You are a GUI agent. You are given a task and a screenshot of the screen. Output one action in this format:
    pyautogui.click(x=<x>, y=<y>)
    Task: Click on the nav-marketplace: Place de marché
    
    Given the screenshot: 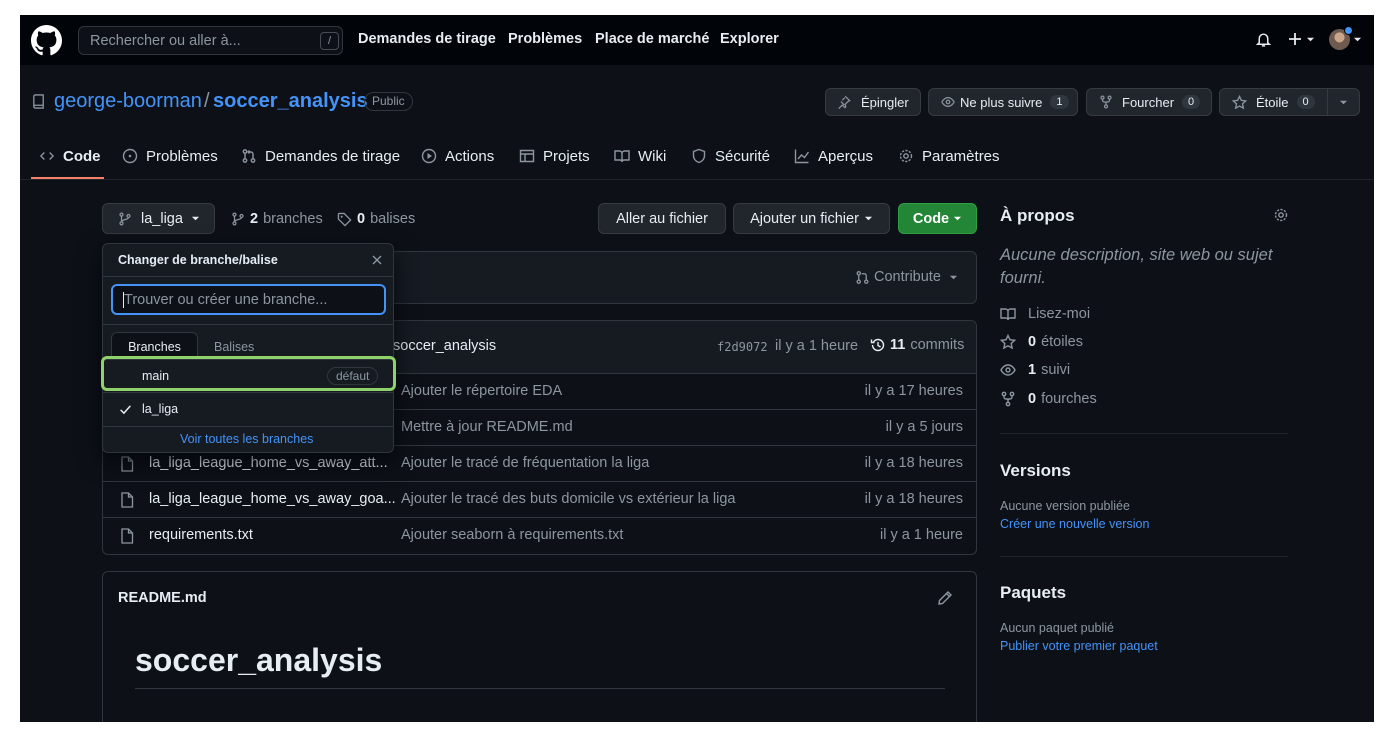 What is the action you would take?
    pyautogui.click(x=652, y=39)
    